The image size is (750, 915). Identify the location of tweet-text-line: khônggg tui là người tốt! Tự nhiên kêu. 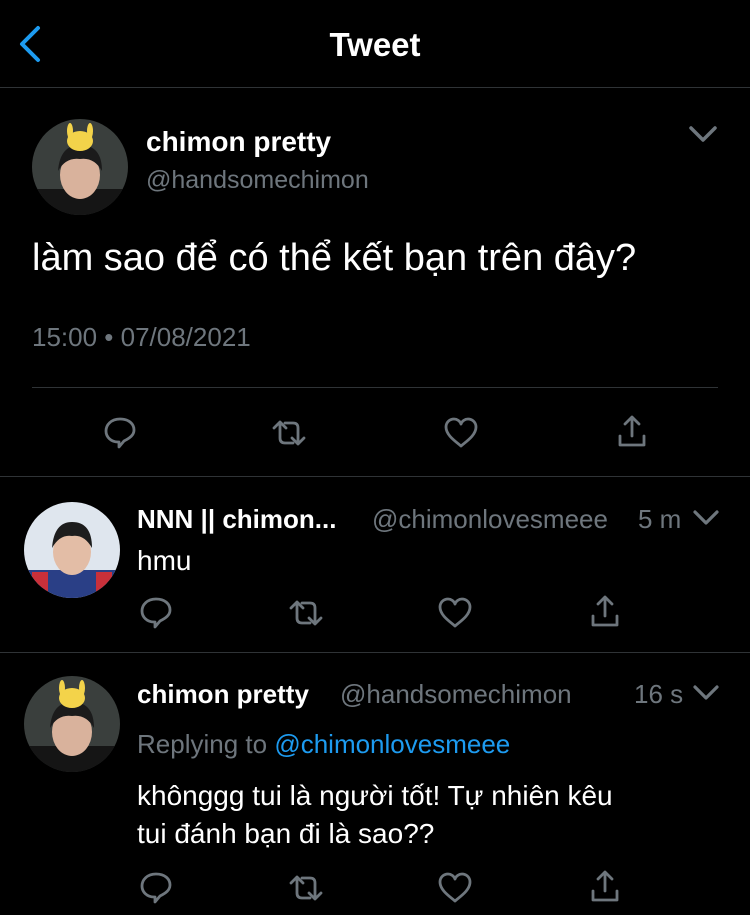
(375, 795).